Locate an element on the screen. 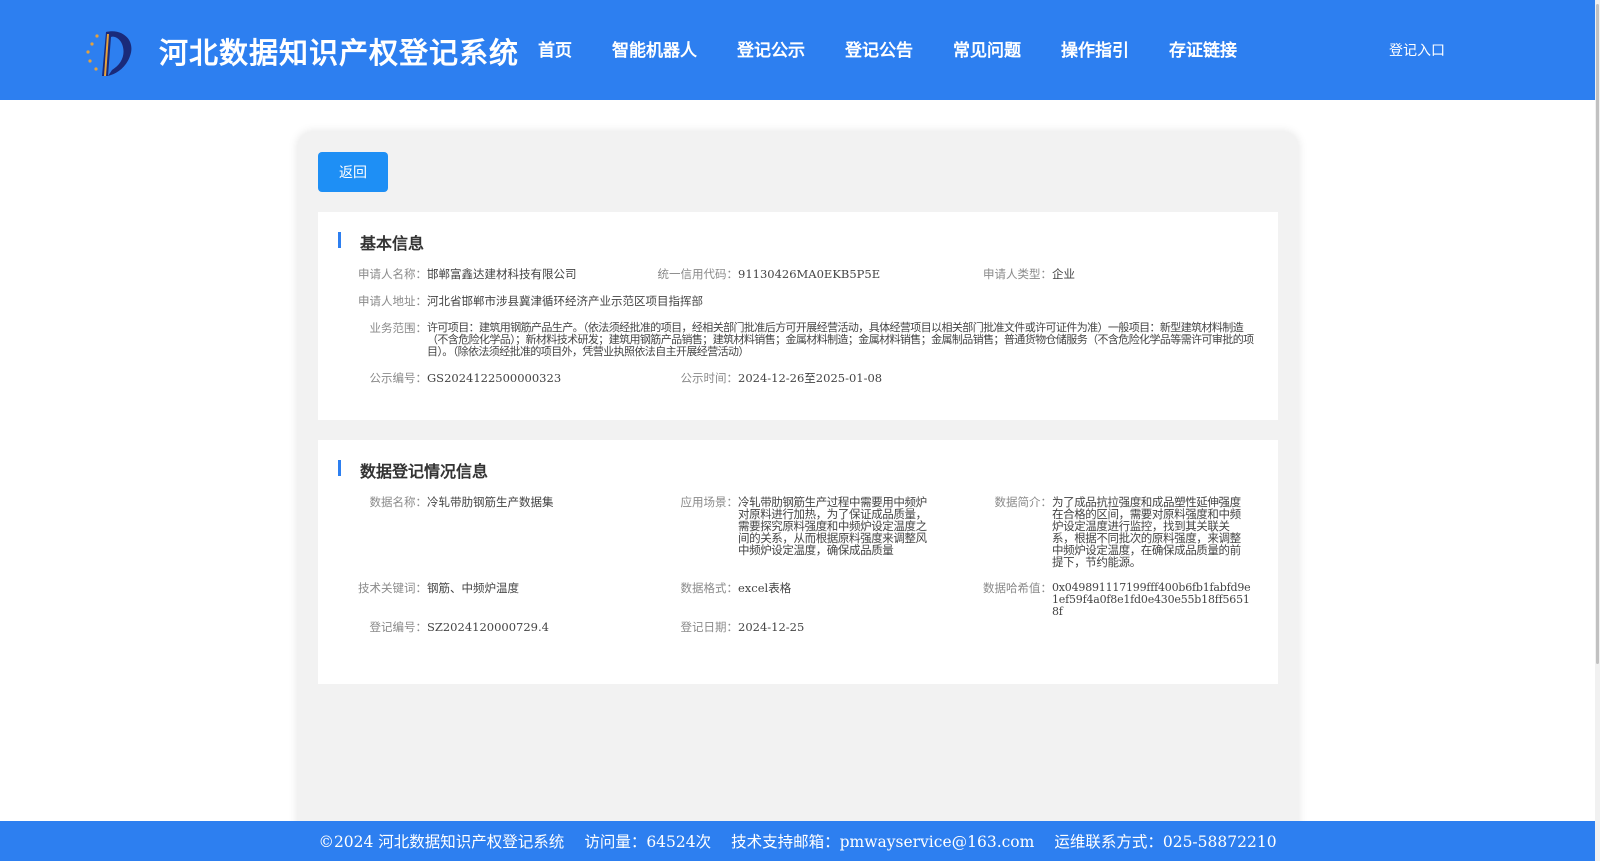 The height and width of the screenshot is (861, 1600). data-registration-title: 数据登记情况信息 is located at coordinates (412, 470).